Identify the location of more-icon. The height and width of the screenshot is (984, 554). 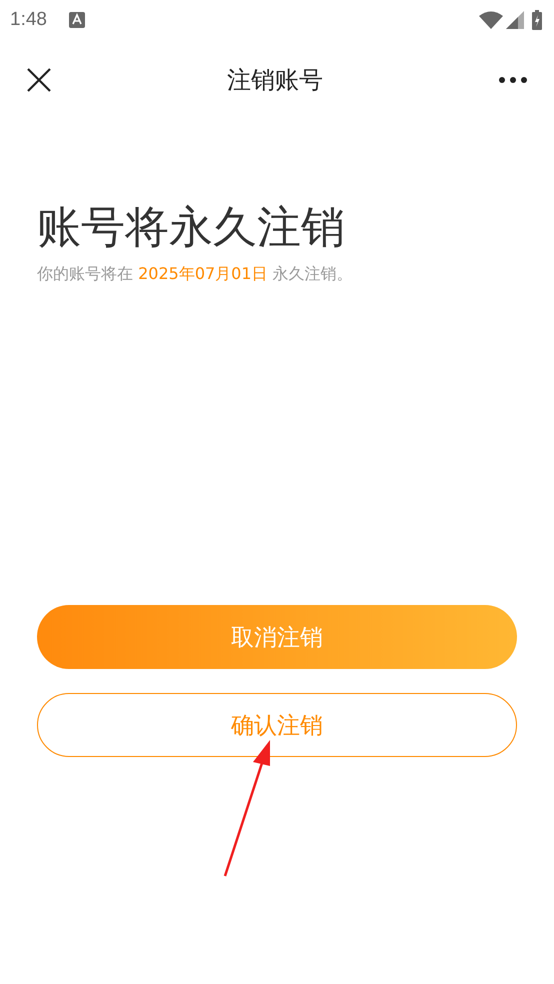
(513, 80).